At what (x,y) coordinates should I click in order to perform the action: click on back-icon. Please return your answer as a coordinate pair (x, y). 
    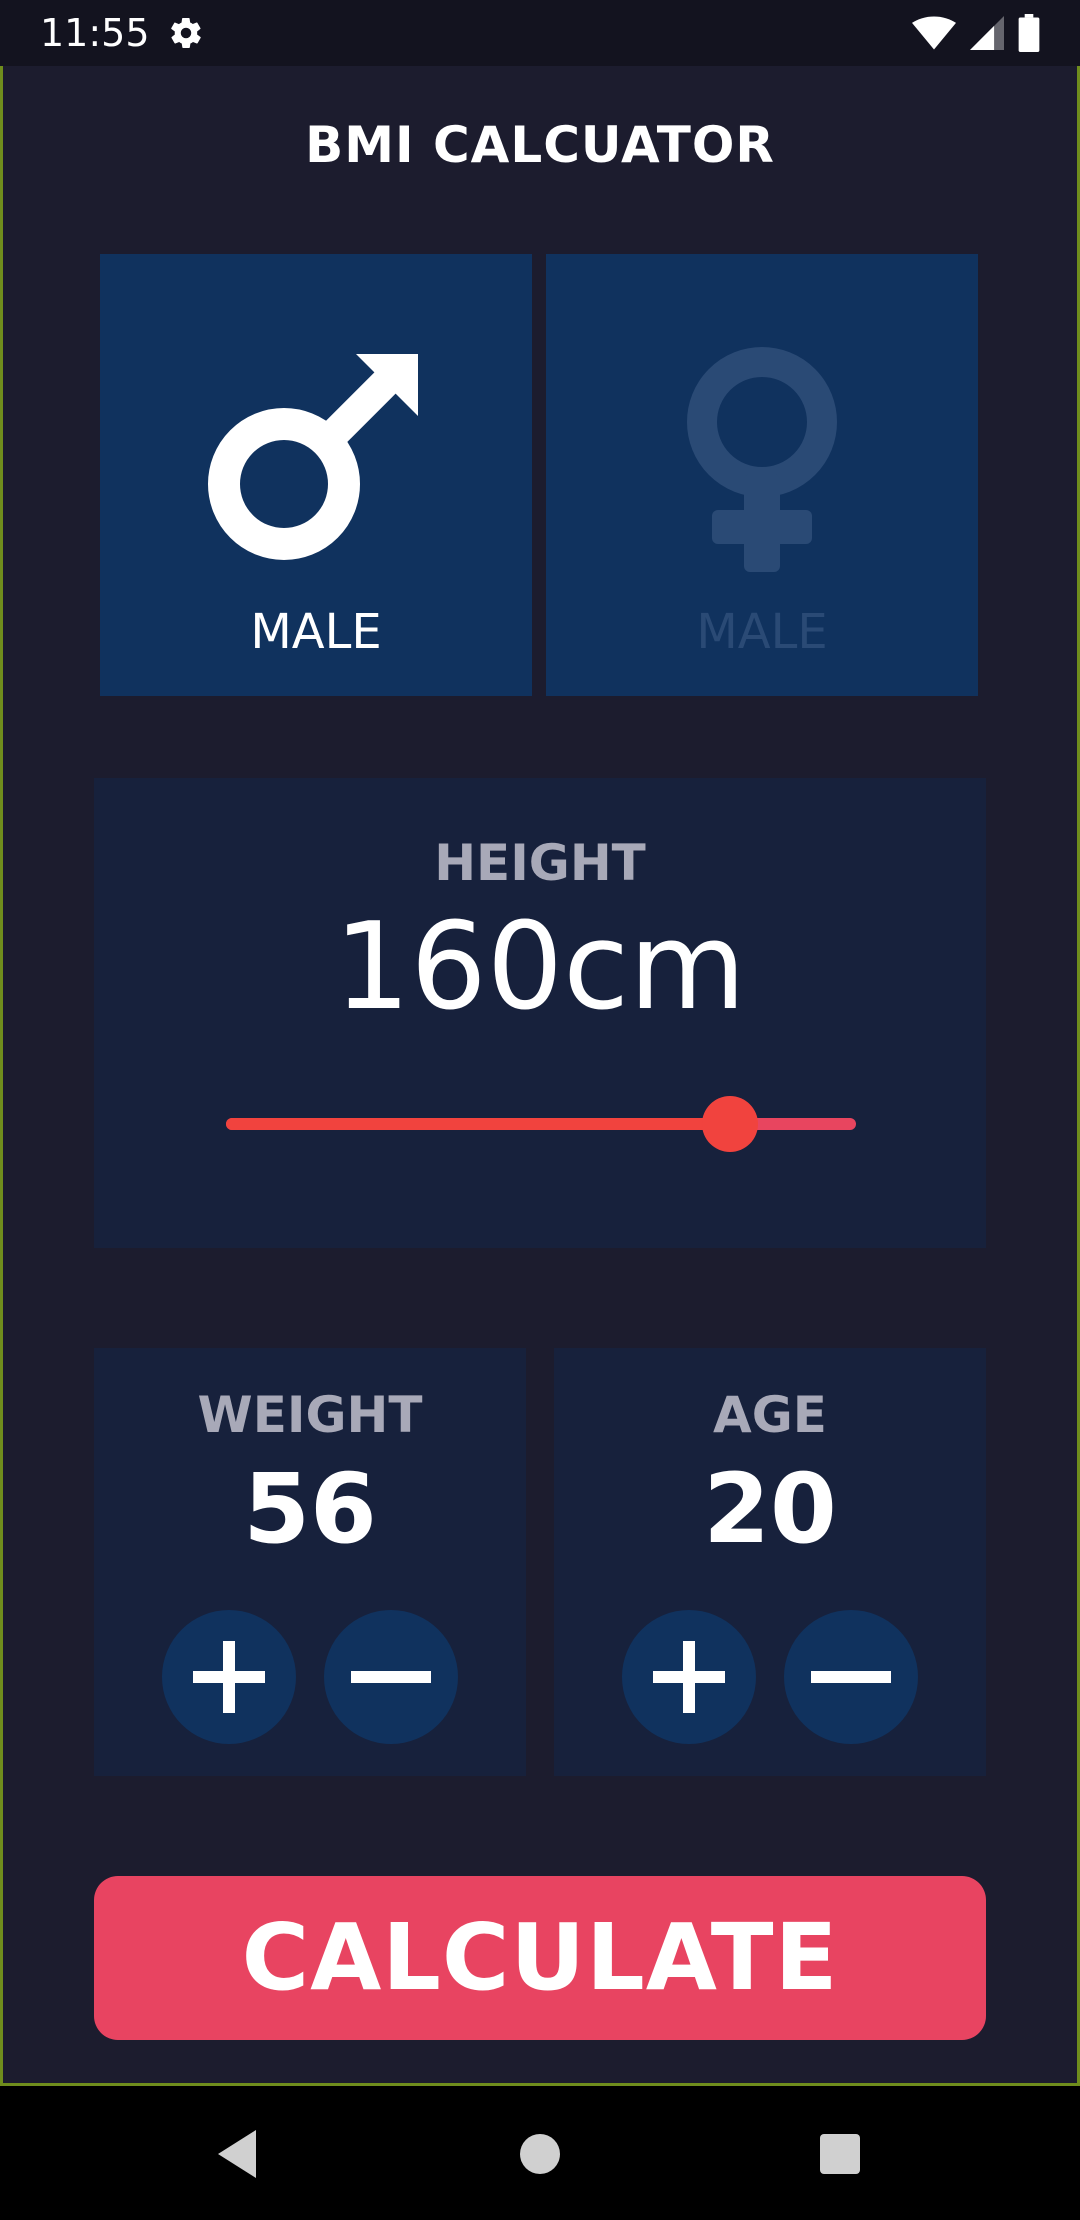
    Looking at the image, I should click on (240, 2154).